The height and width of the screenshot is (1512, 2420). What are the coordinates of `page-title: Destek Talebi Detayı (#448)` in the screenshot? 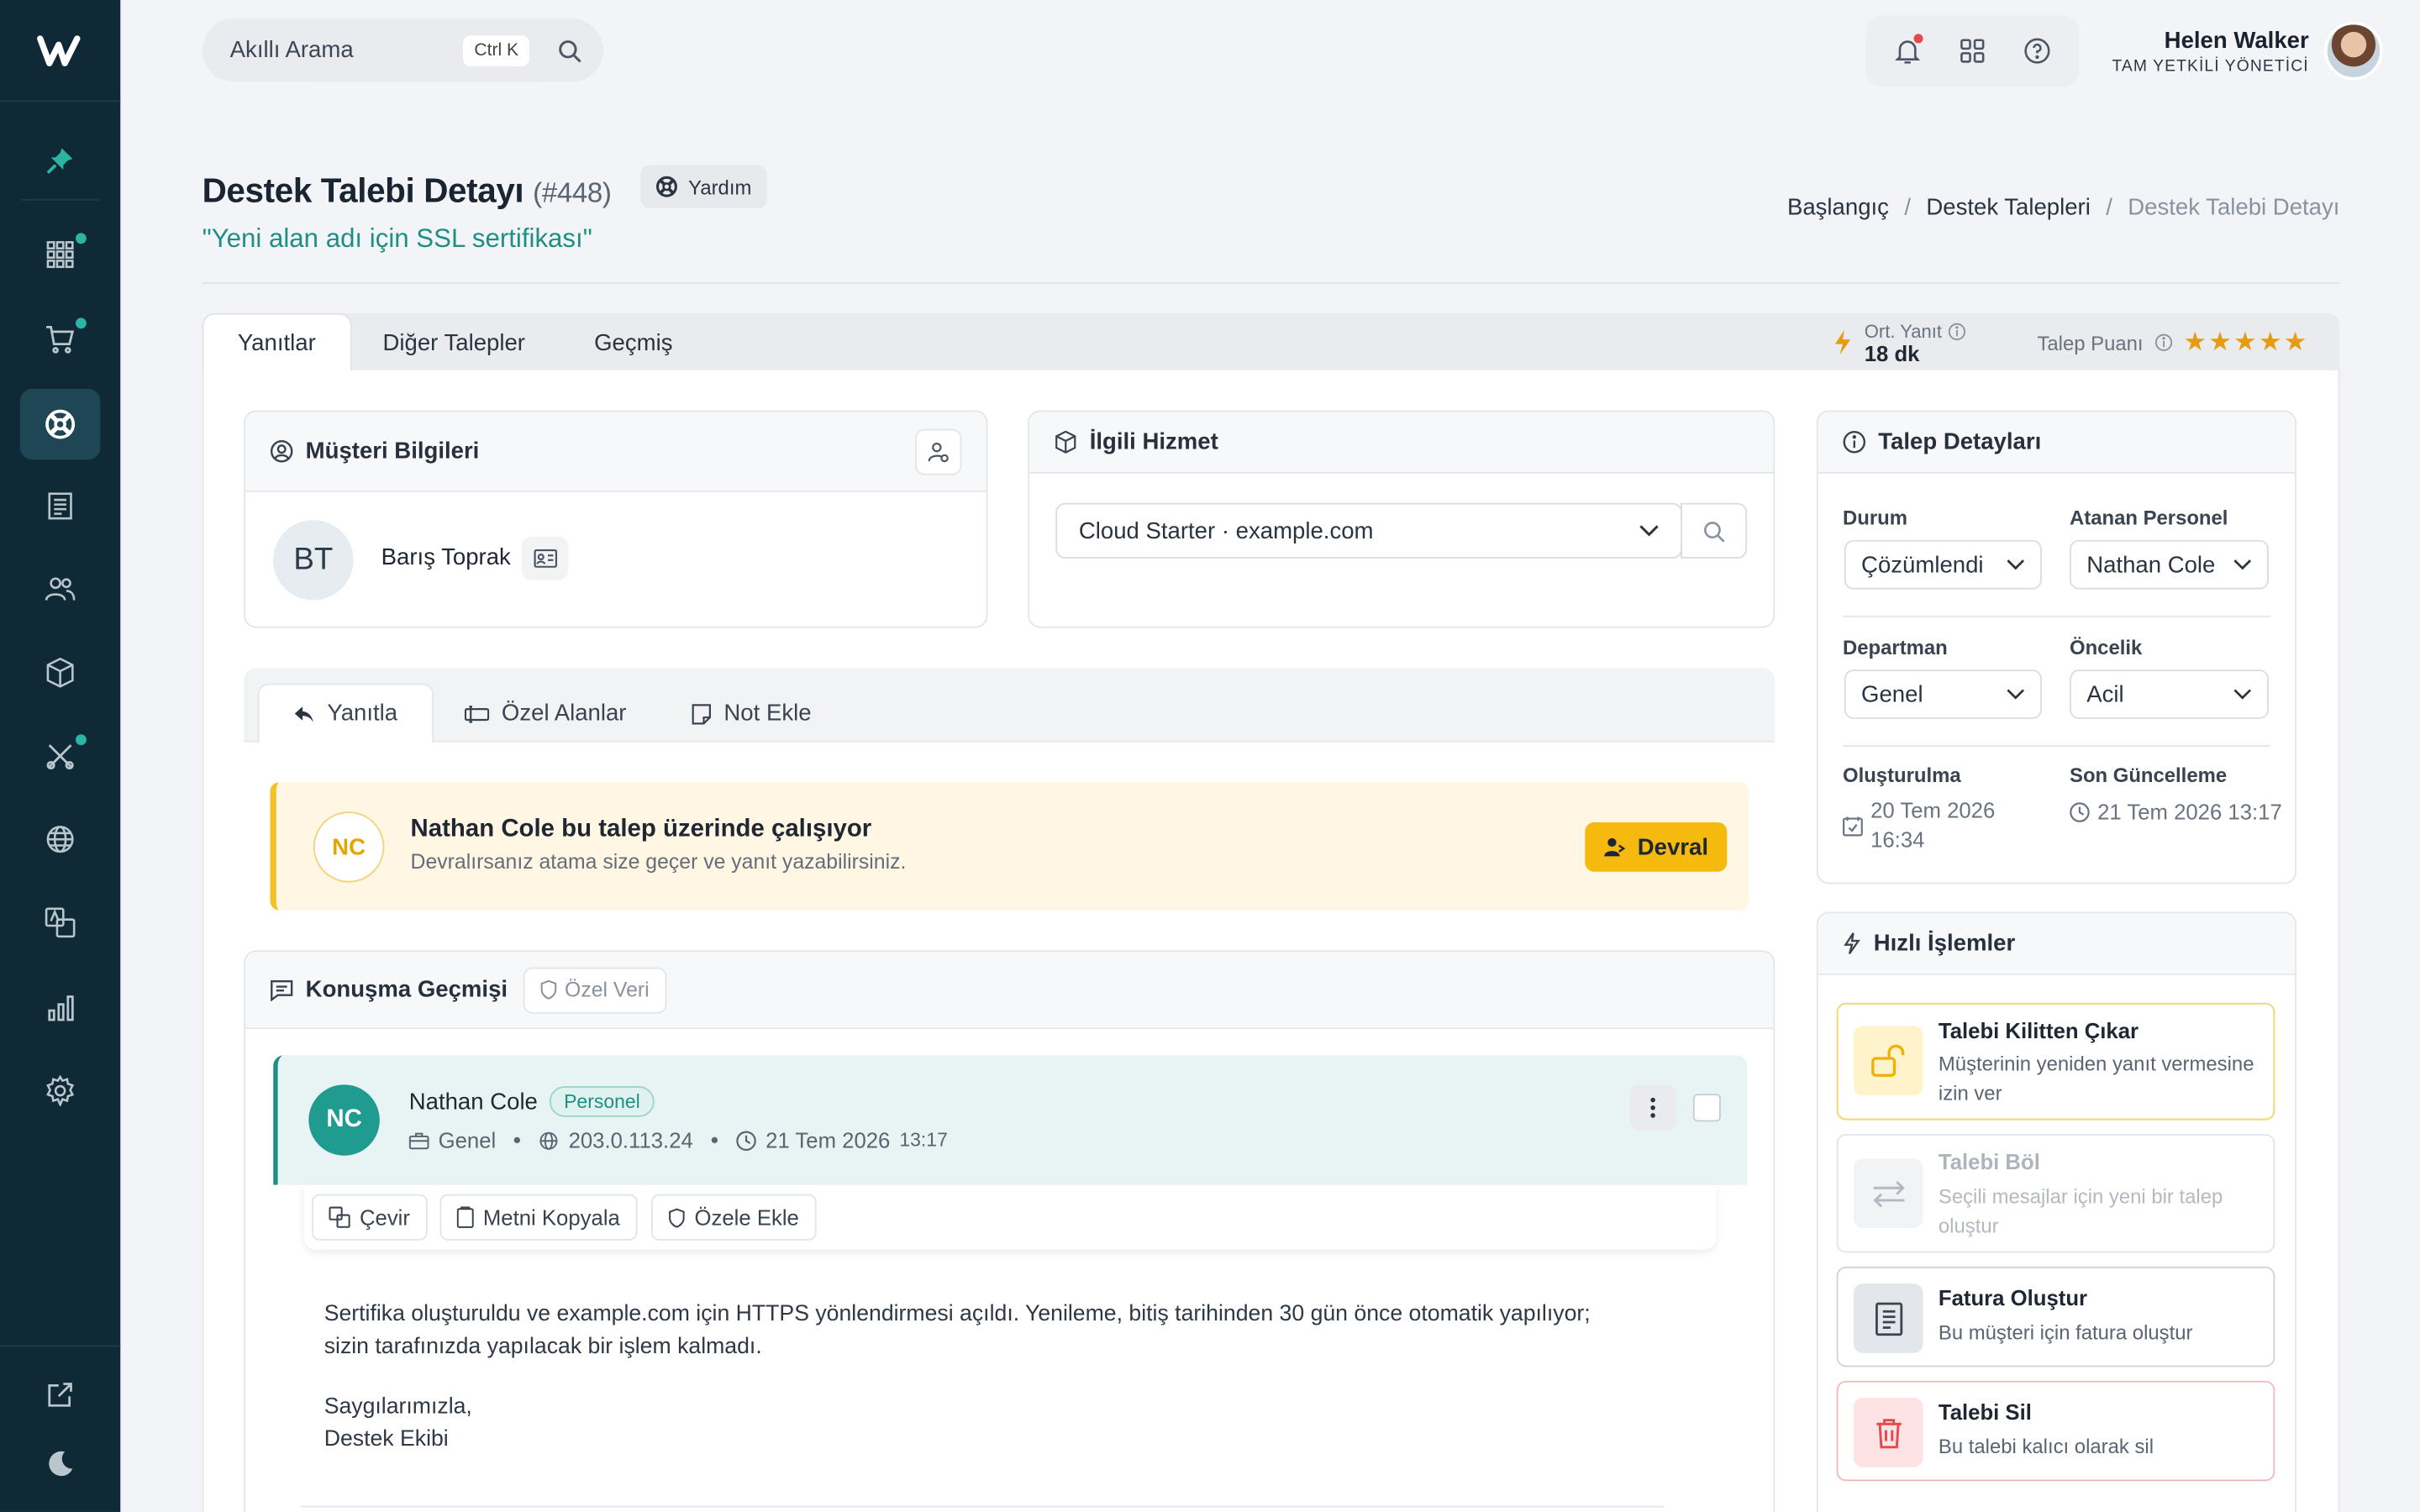 It's located at (407, 191).